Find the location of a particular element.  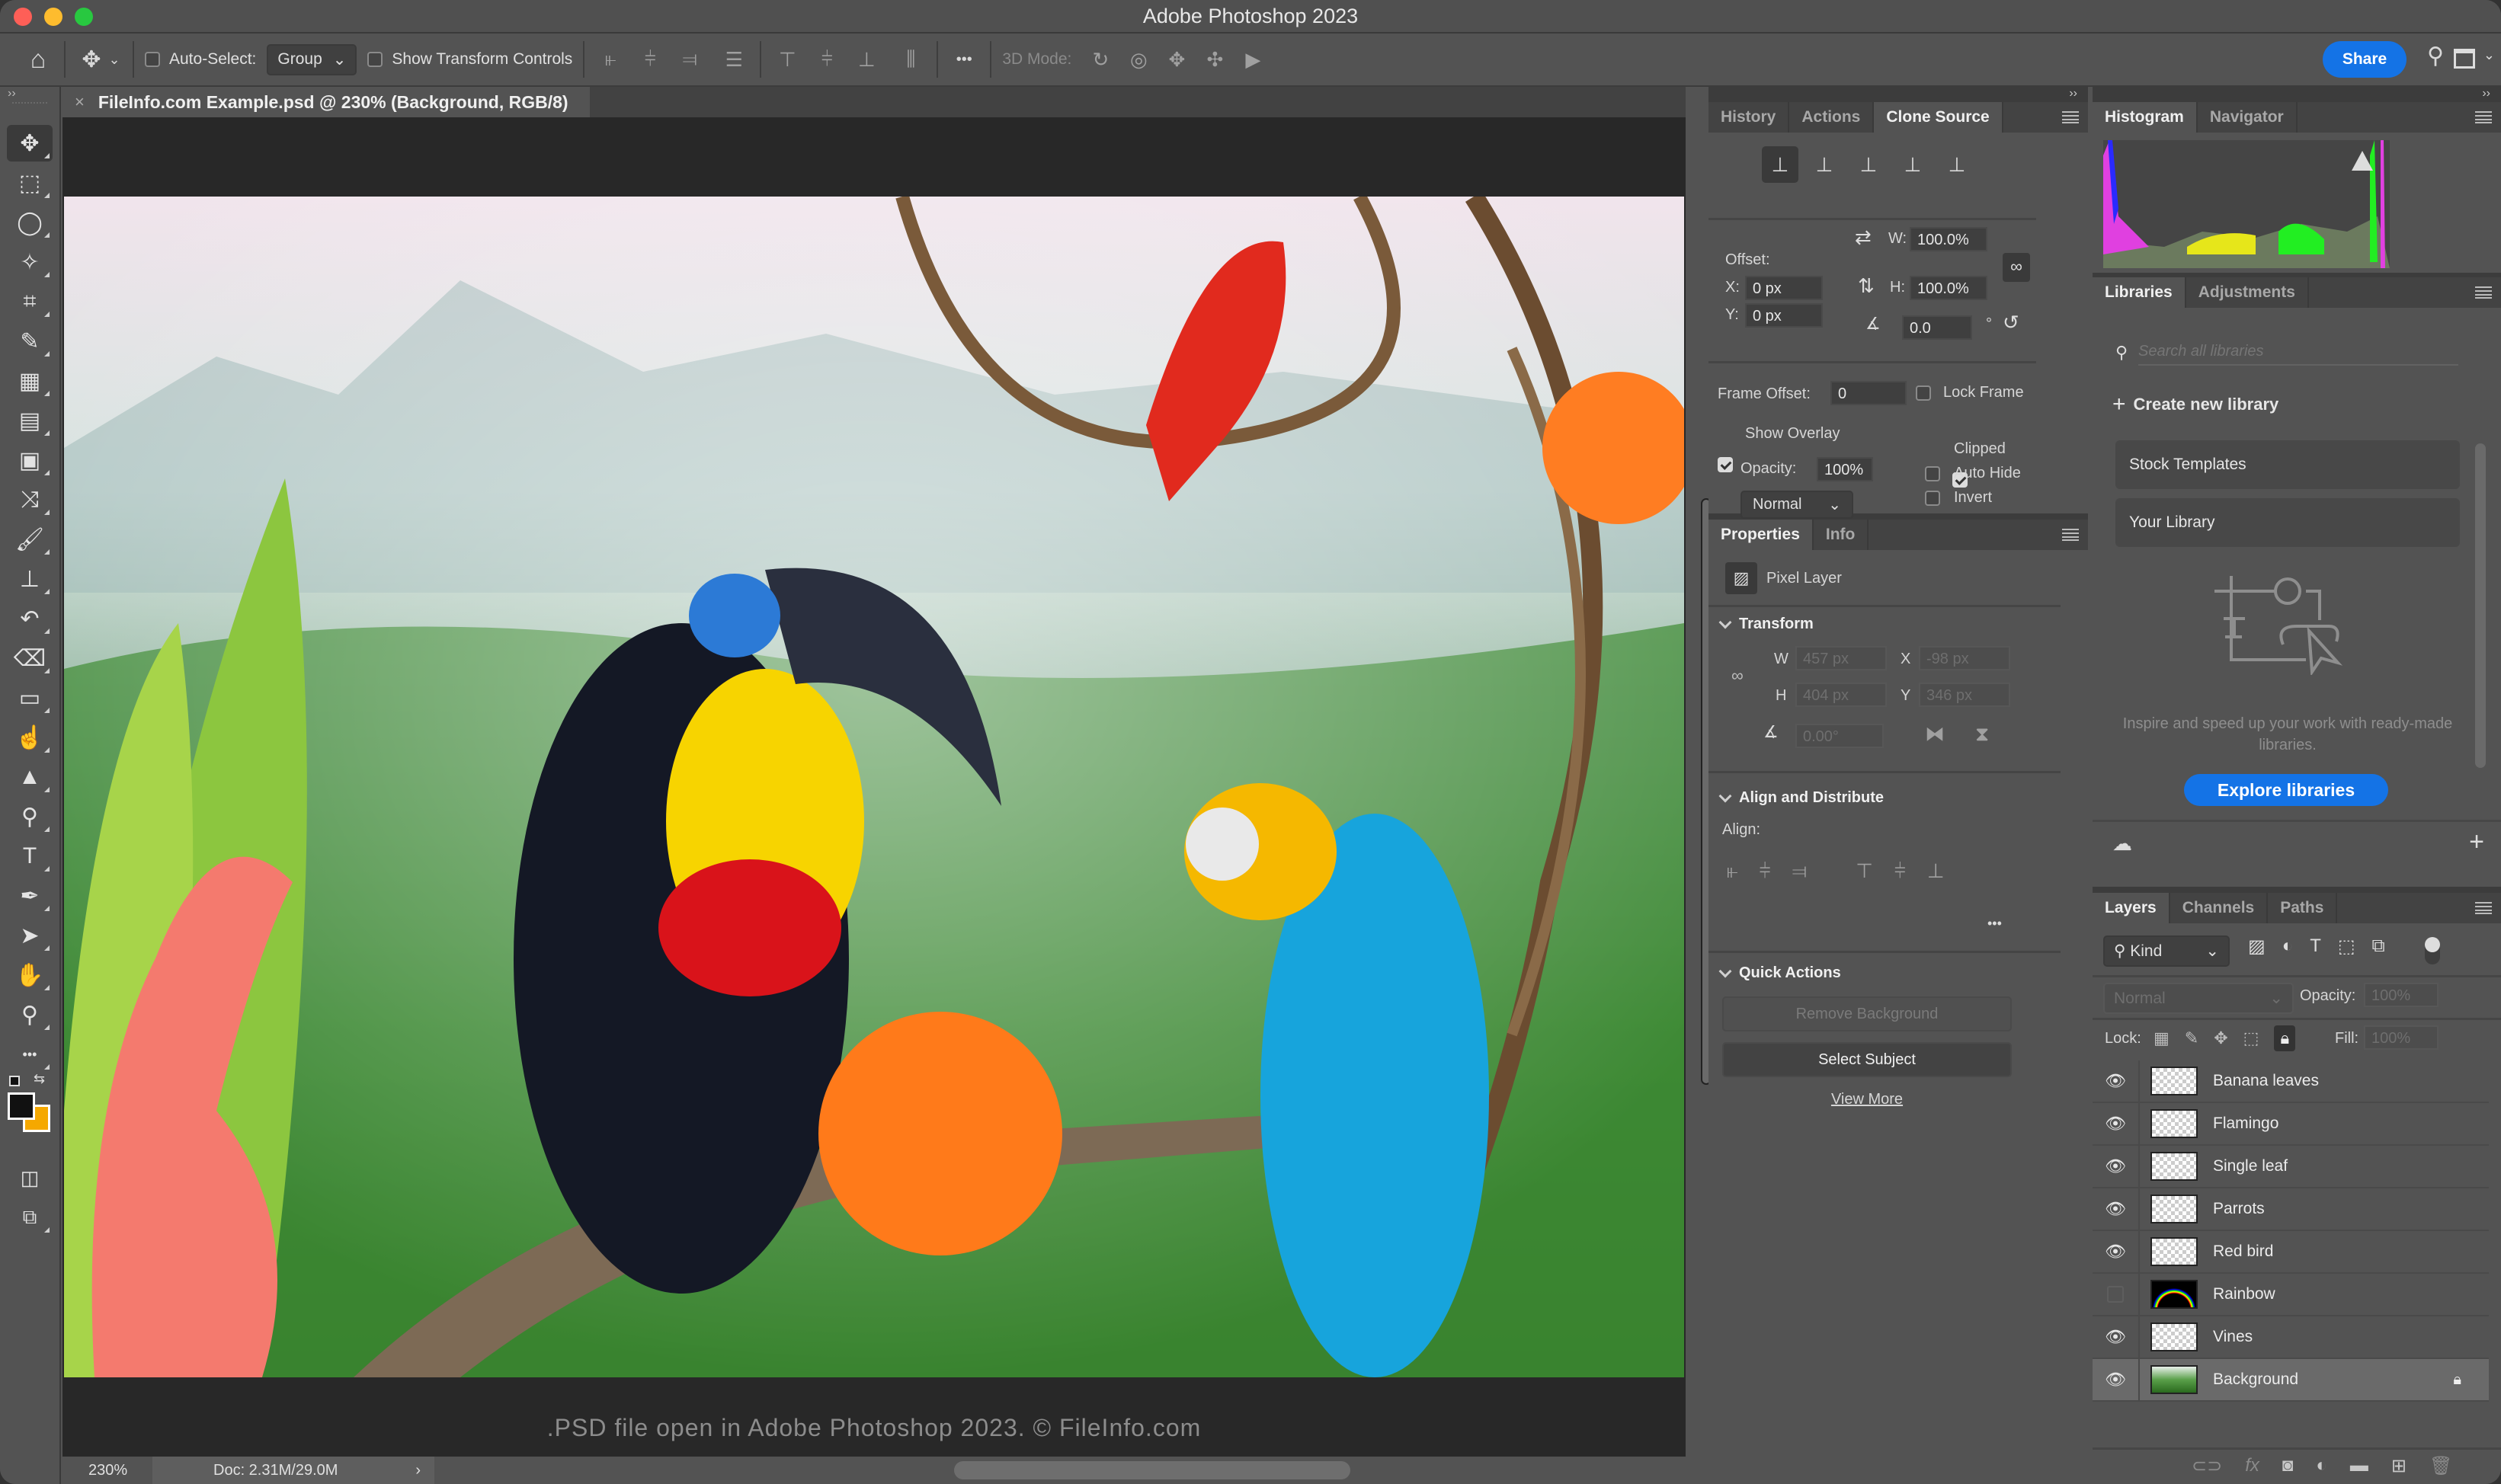

drag-handle is located at coordinates (29, 106).